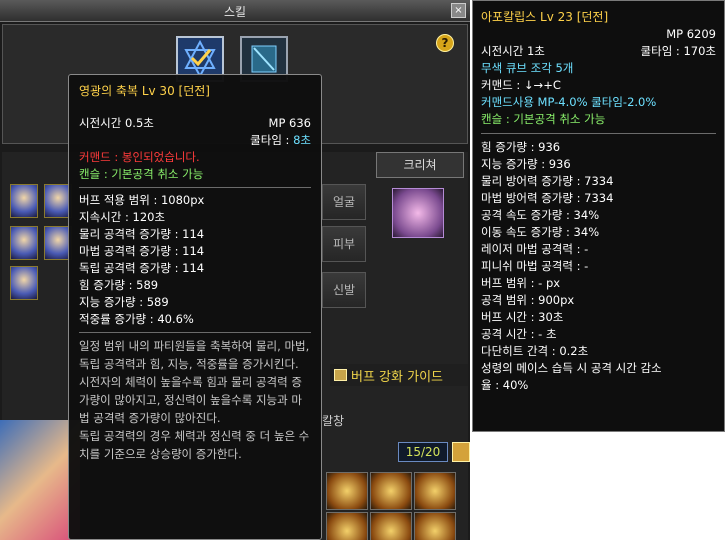 This screenshot has height=540, width=725. I want to click on command-text: 커맨드 : 봉인되었습니다., so click(139, 157).